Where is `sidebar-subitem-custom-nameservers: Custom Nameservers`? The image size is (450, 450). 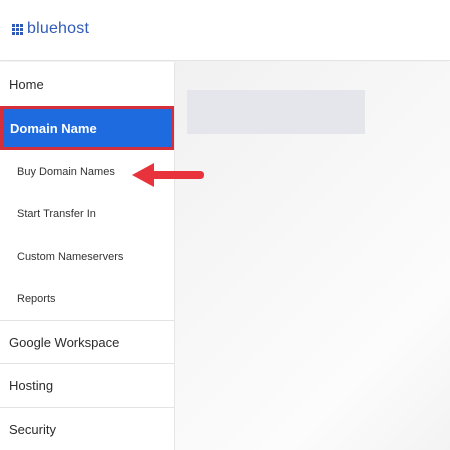 sidebar-subitem-custom-nameservers: Custom Nameservers is located at coordinates (87, 256).